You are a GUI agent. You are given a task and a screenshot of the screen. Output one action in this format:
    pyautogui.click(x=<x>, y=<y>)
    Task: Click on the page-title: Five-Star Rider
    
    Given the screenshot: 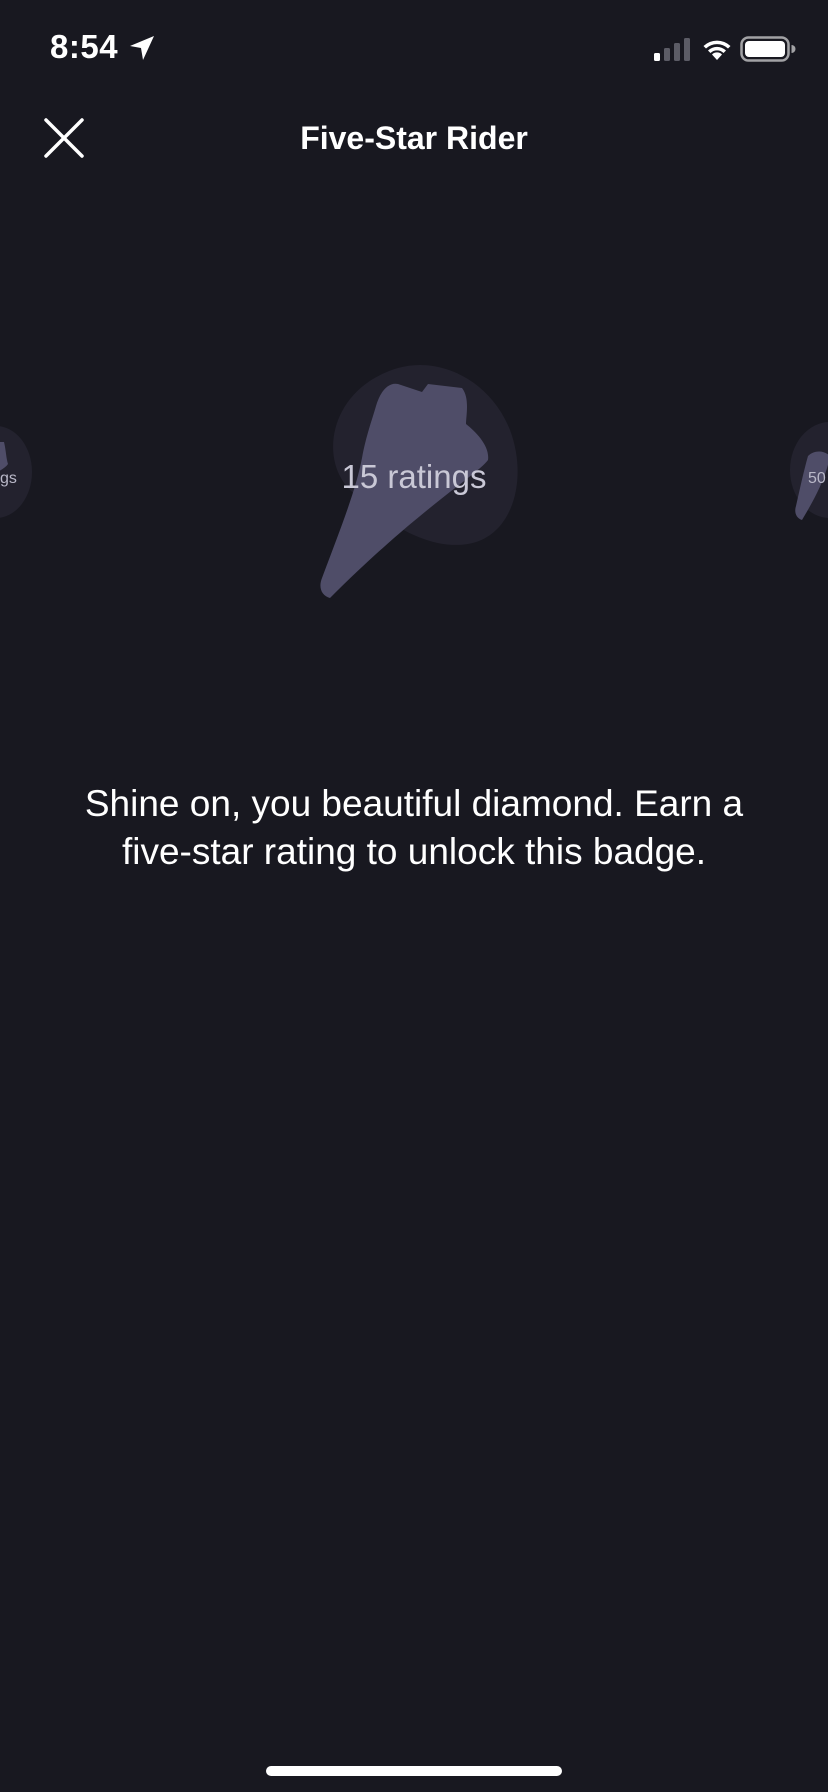 What is the action you would take?
    pyautogui.click(x=414, y=138)
    